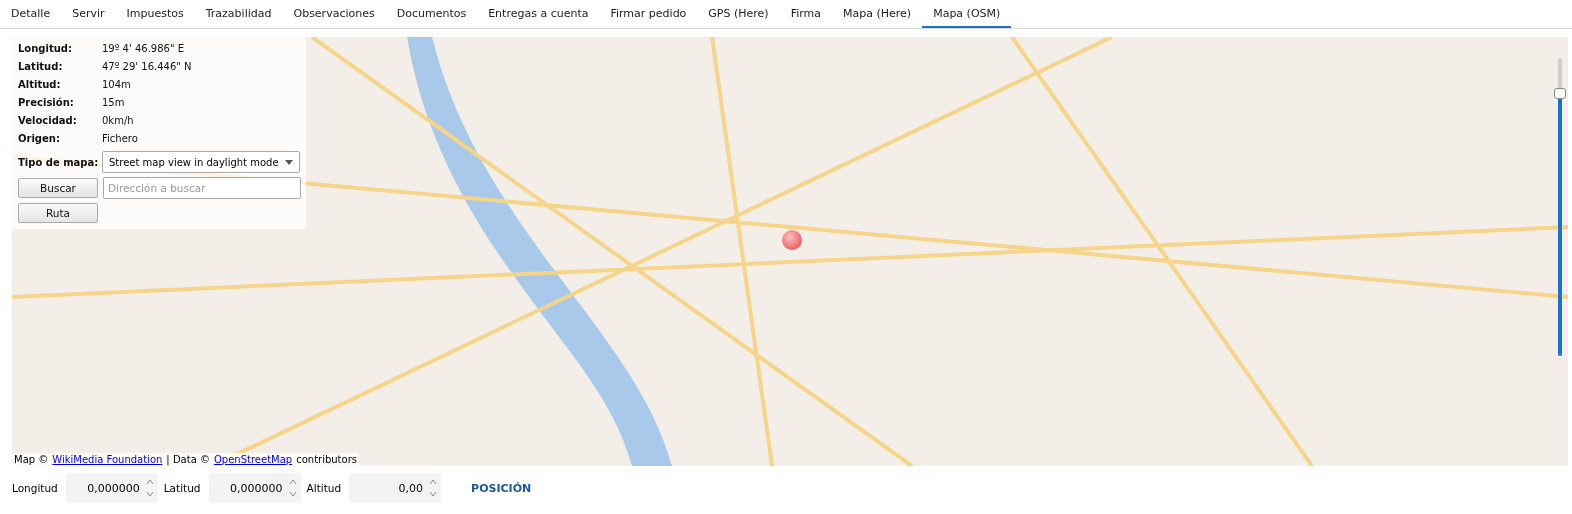 The width and height of the screenshot is (1572, 514). I want to click on map-type-dropdown: Street map view in daylight mode, so click(201, 162).